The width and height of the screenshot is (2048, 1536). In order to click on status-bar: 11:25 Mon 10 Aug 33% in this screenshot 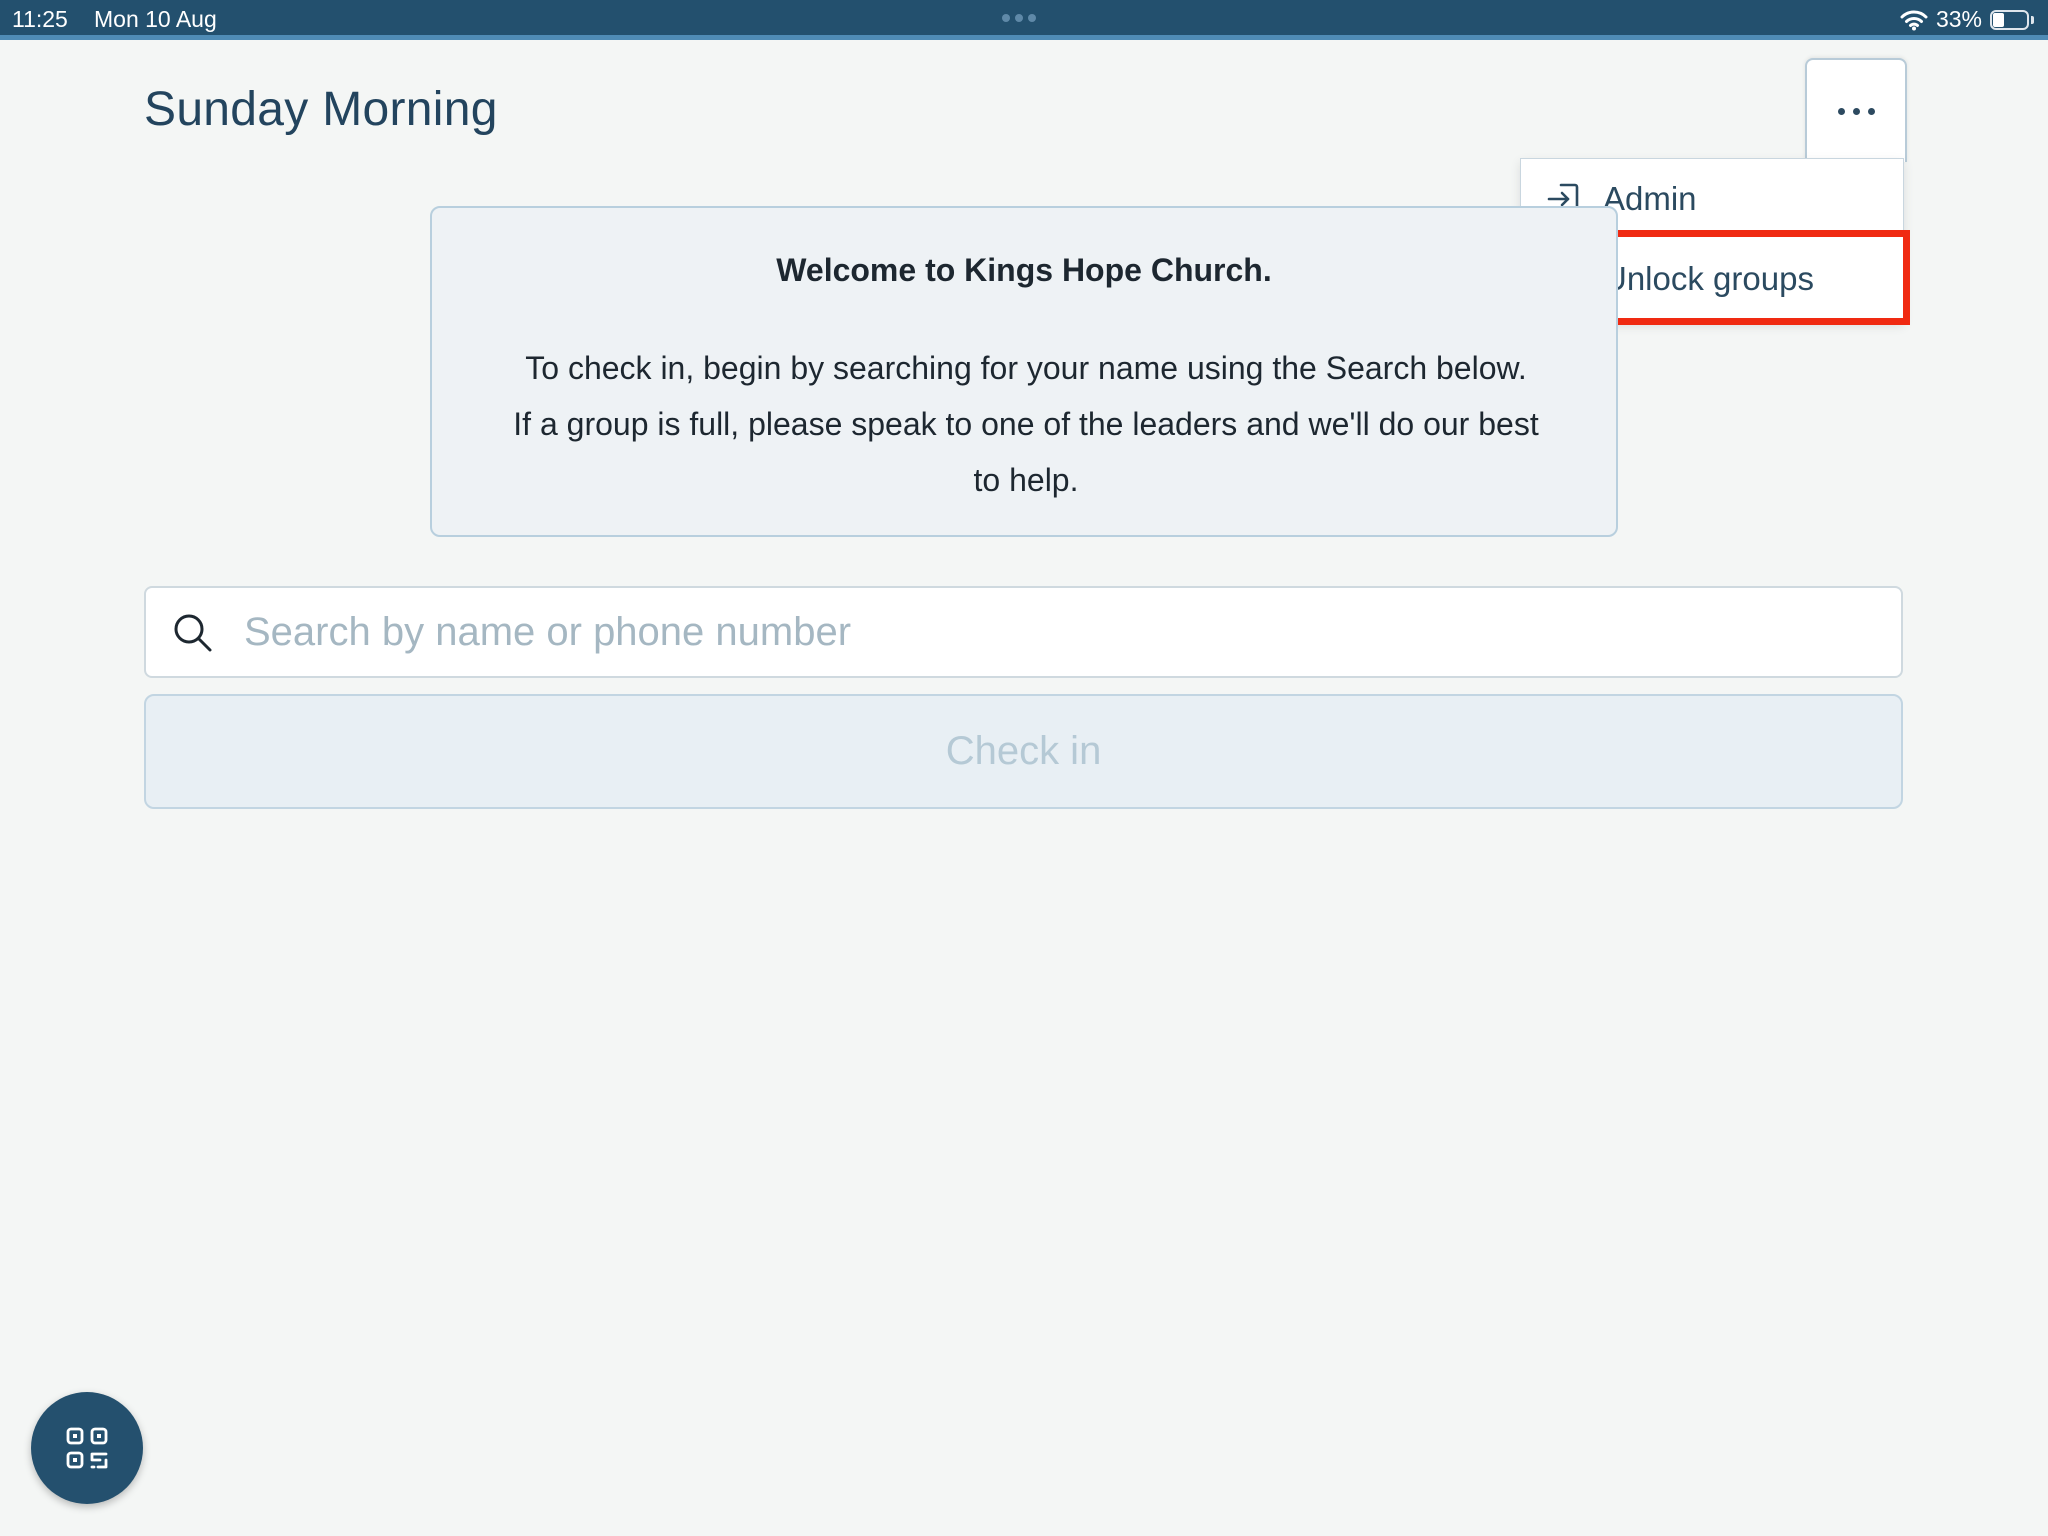, I will do `click(1024, 20)`.